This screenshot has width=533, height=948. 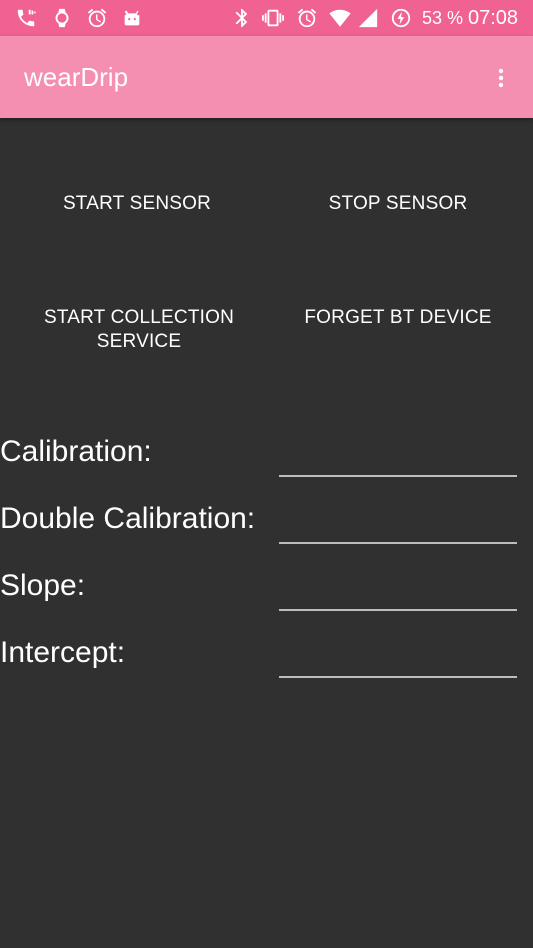 What do you see at coordinates (273, 18) in the screenshot?
I see `vibrate-icon` at bounding box center [273, 18].